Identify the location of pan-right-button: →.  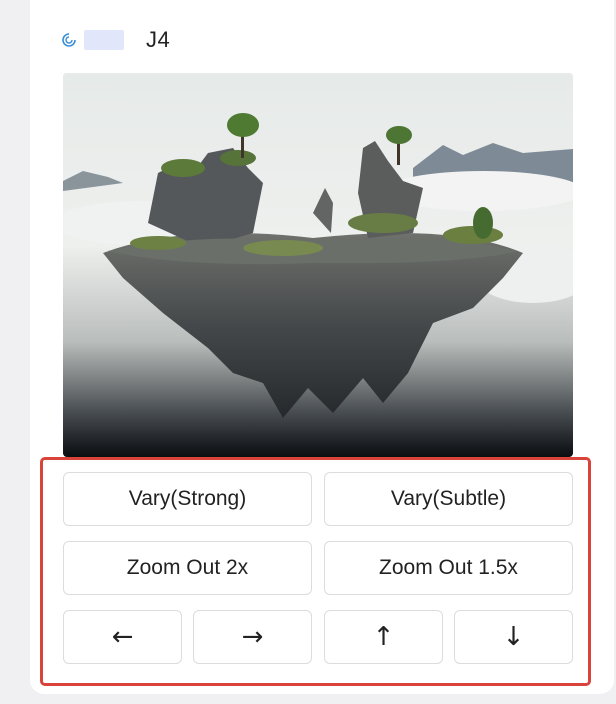
(252, 637).